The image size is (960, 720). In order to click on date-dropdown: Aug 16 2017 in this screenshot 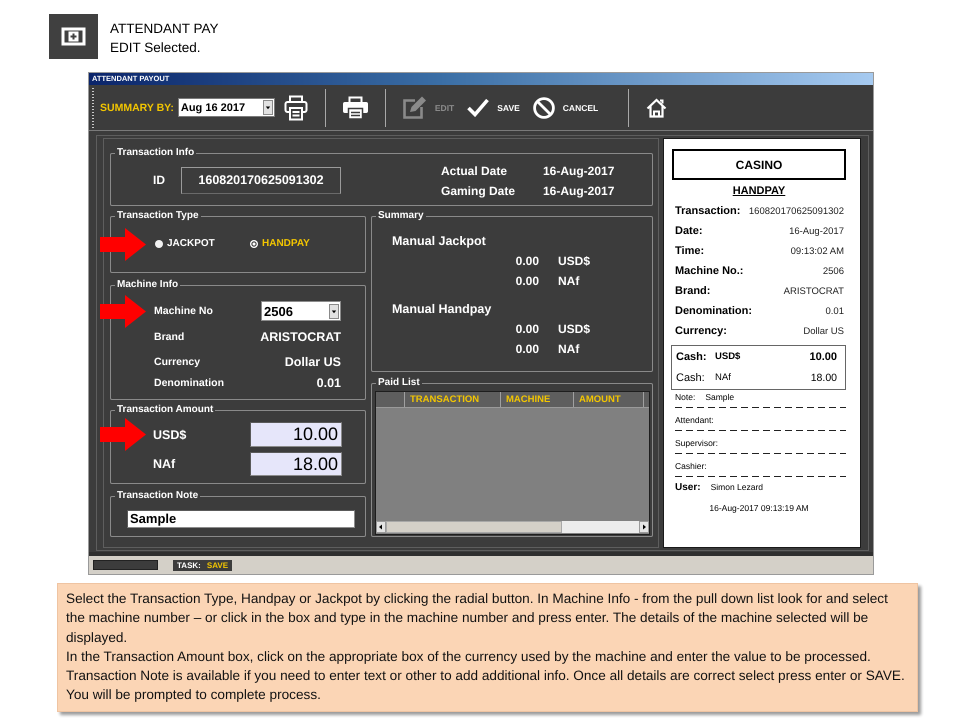, I will do `click(226, 107)`.